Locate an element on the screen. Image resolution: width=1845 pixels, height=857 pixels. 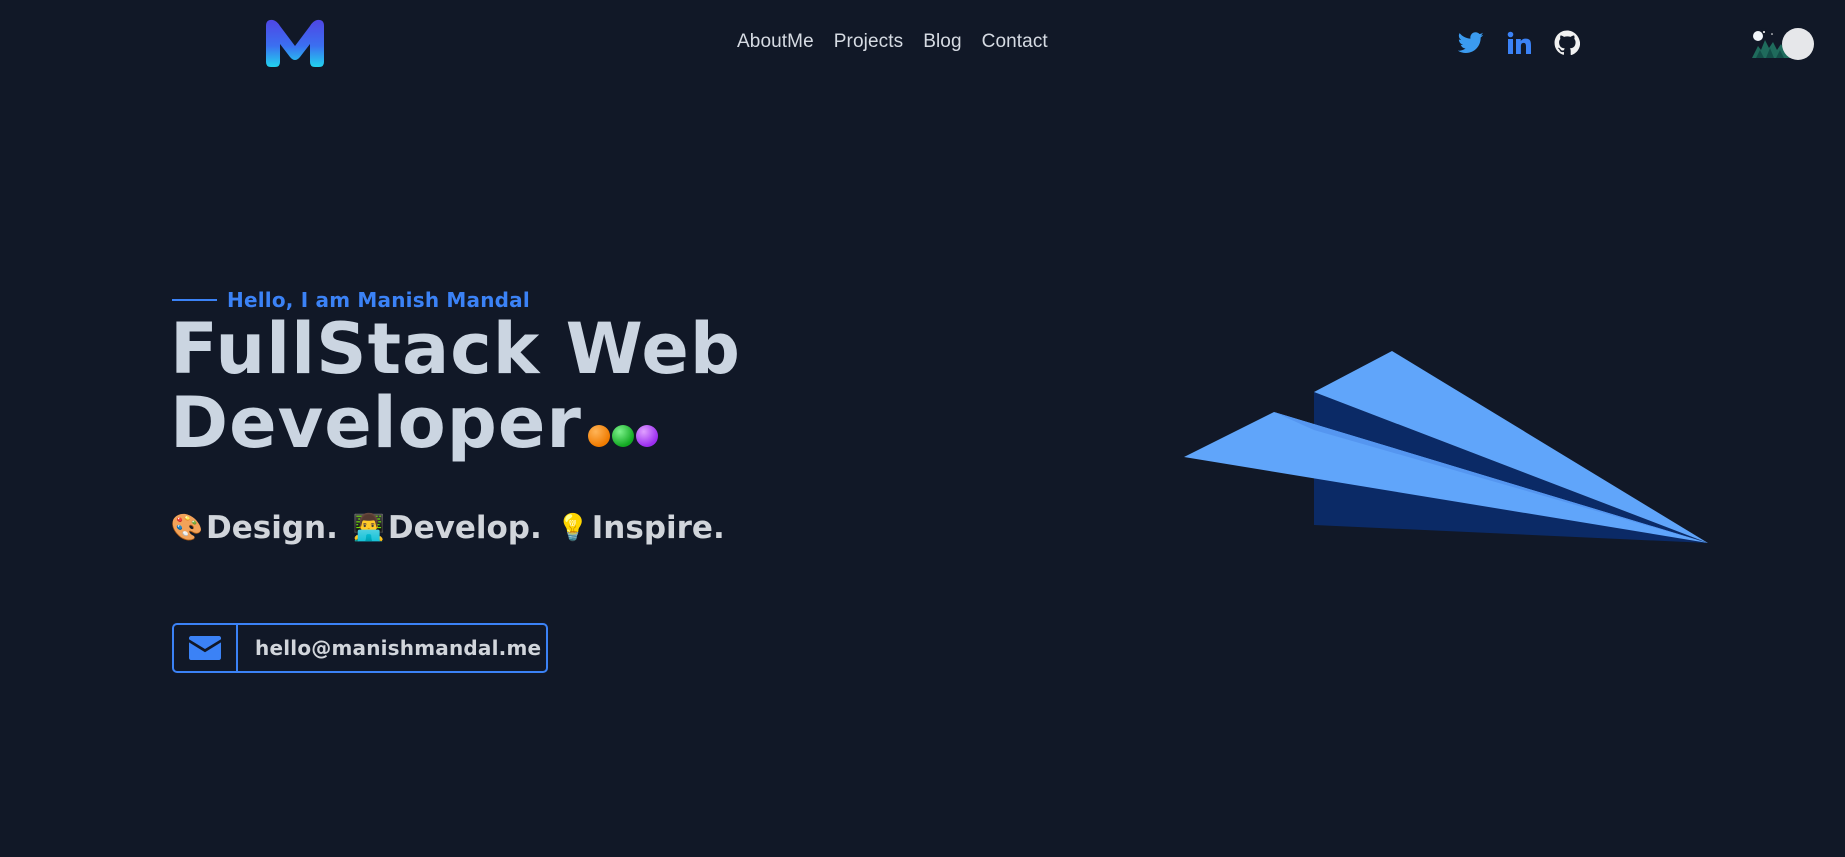
site-logo is located at coordinates (295, 43).